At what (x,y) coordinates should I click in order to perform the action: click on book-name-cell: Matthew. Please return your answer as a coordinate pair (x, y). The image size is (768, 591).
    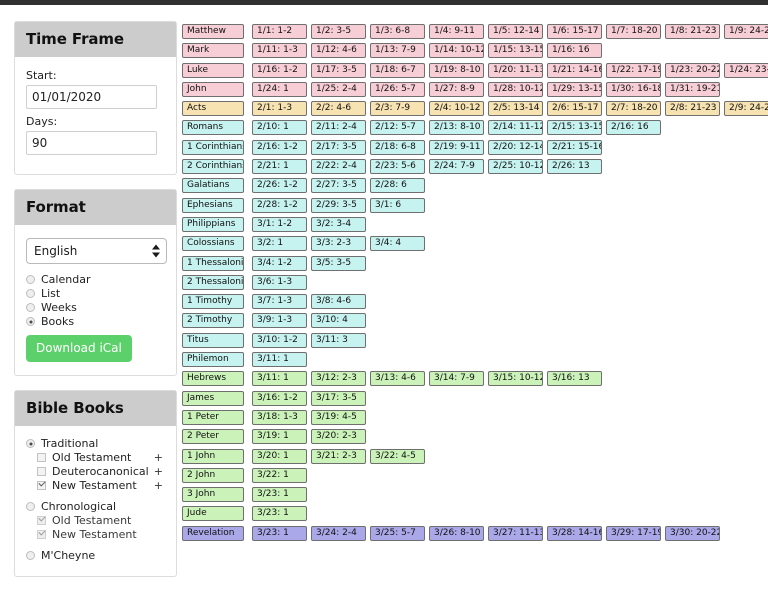
    Looking at the image, I should click on (213, 31).